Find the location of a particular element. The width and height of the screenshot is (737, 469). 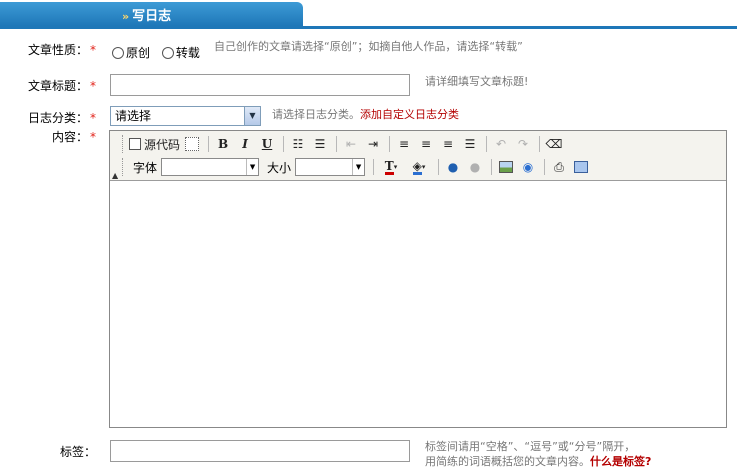

size-label: 大小 is located at coordinates (279, 167).